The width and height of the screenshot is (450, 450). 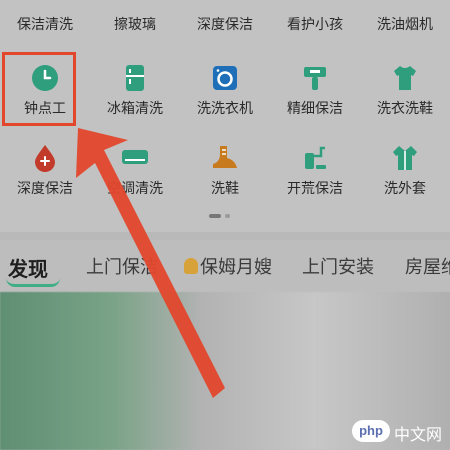 I want to click on tool-icon, so click(x=315, y=78).